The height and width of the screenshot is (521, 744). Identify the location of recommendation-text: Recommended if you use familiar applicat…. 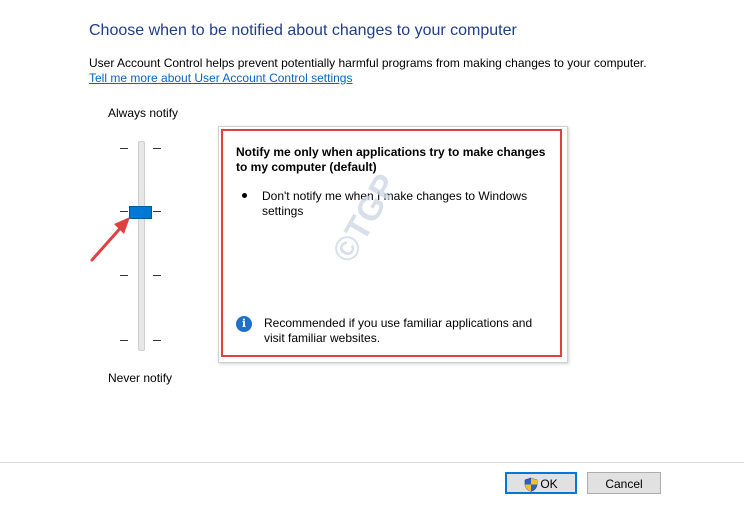
(398, 330).